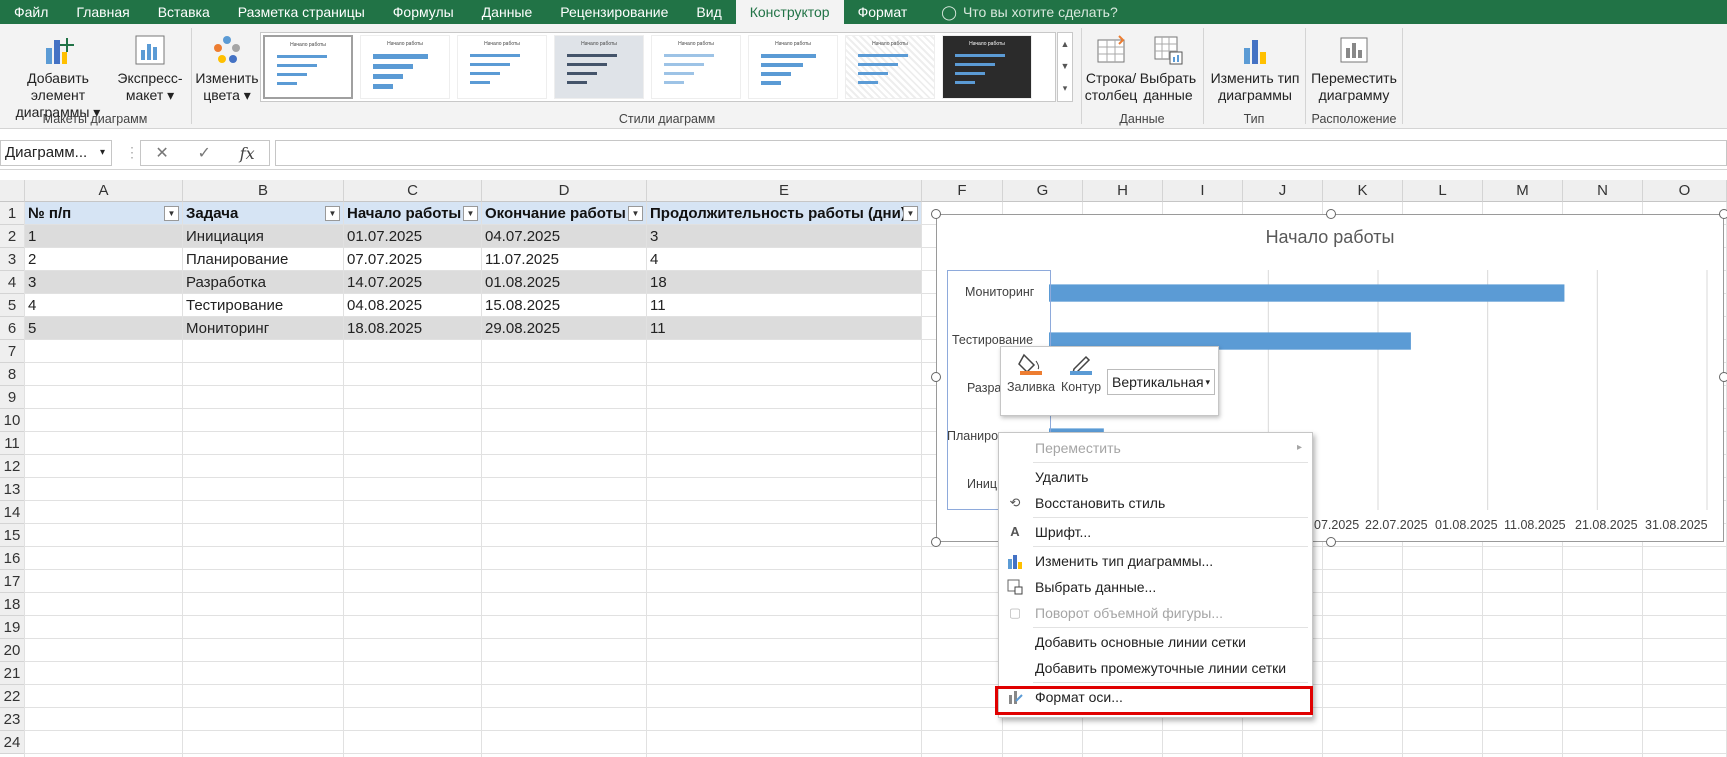  What do you see at coordinates (564, 282) in the screenshot?
I see `table-cell: 01.08.2025` at bounding box center [564, 282].